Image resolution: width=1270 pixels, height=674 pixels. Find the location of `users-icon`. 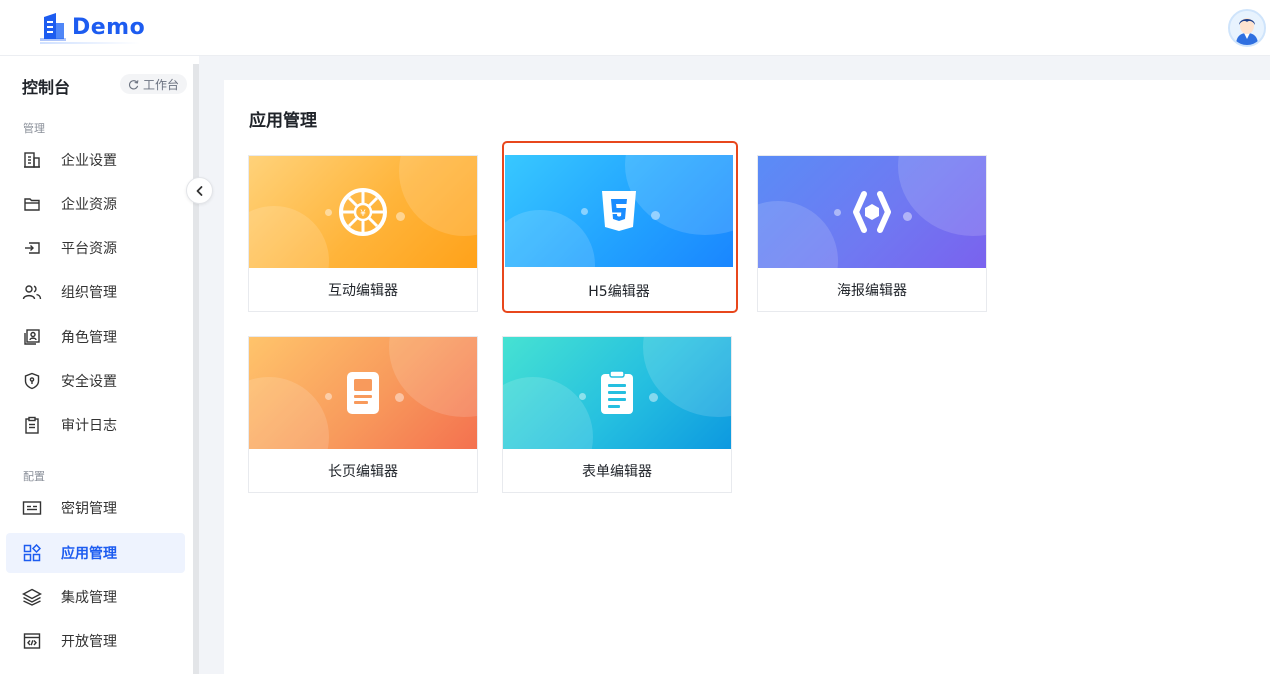

users-icon is located at coordinates (32, 292).